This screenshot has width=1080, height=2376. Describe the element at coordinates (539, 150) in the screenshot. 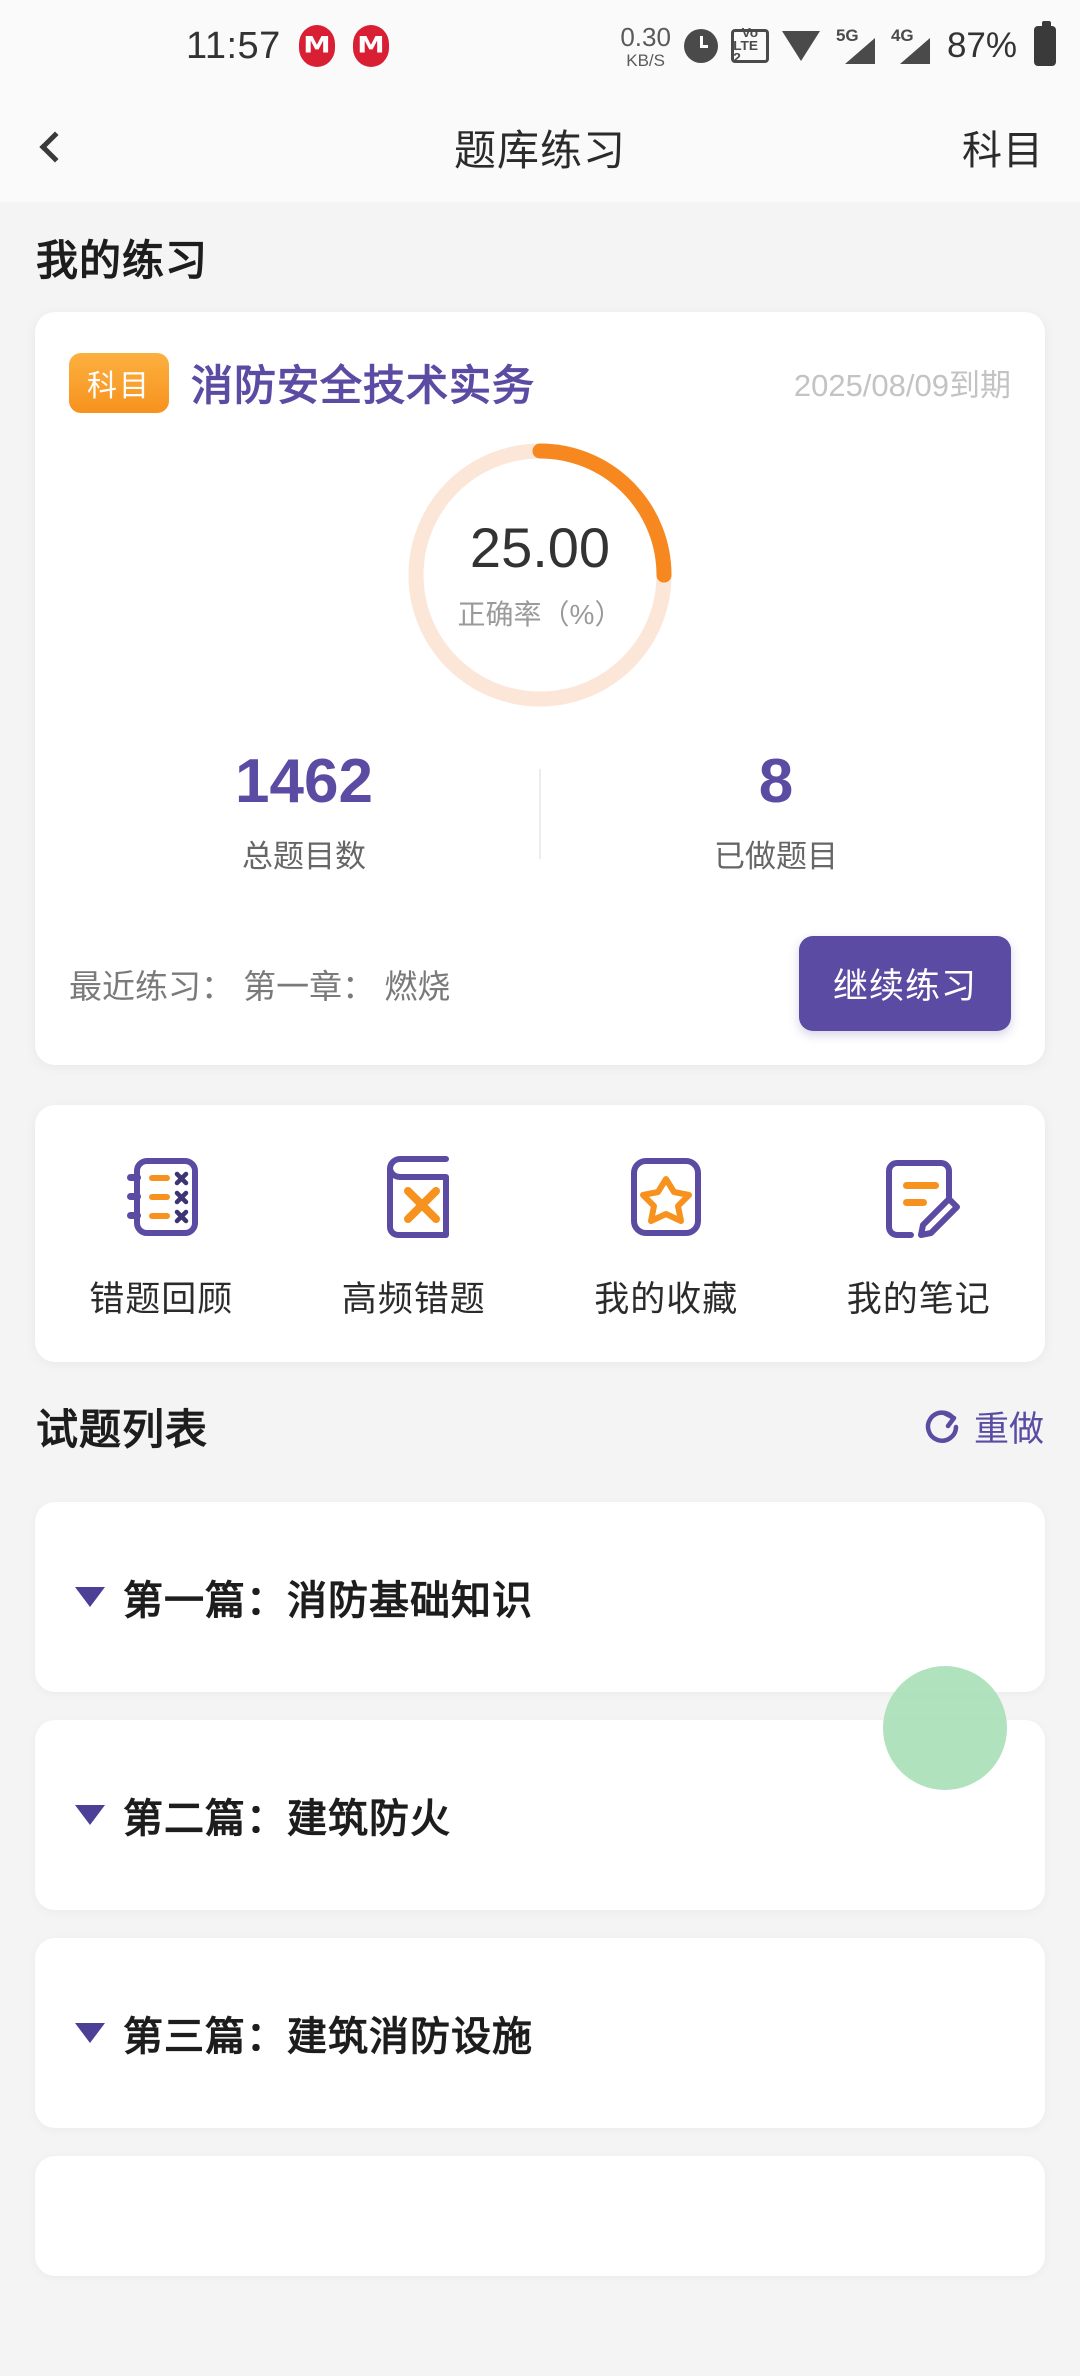

I see `page-title: 题库练习` at that location.